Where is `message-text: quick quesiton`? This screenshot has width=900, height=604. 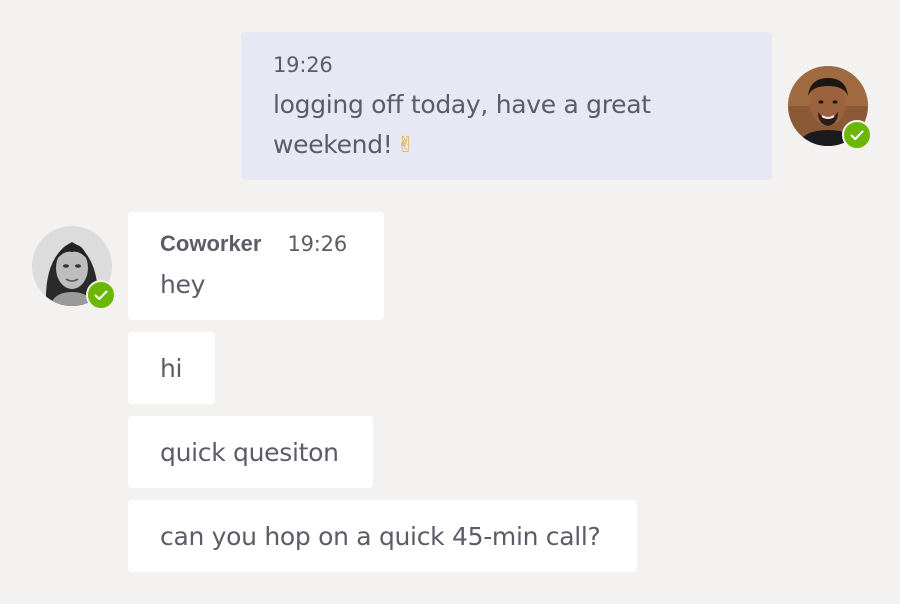 message-text: quick quesiton is located at coordinates (249, 452).